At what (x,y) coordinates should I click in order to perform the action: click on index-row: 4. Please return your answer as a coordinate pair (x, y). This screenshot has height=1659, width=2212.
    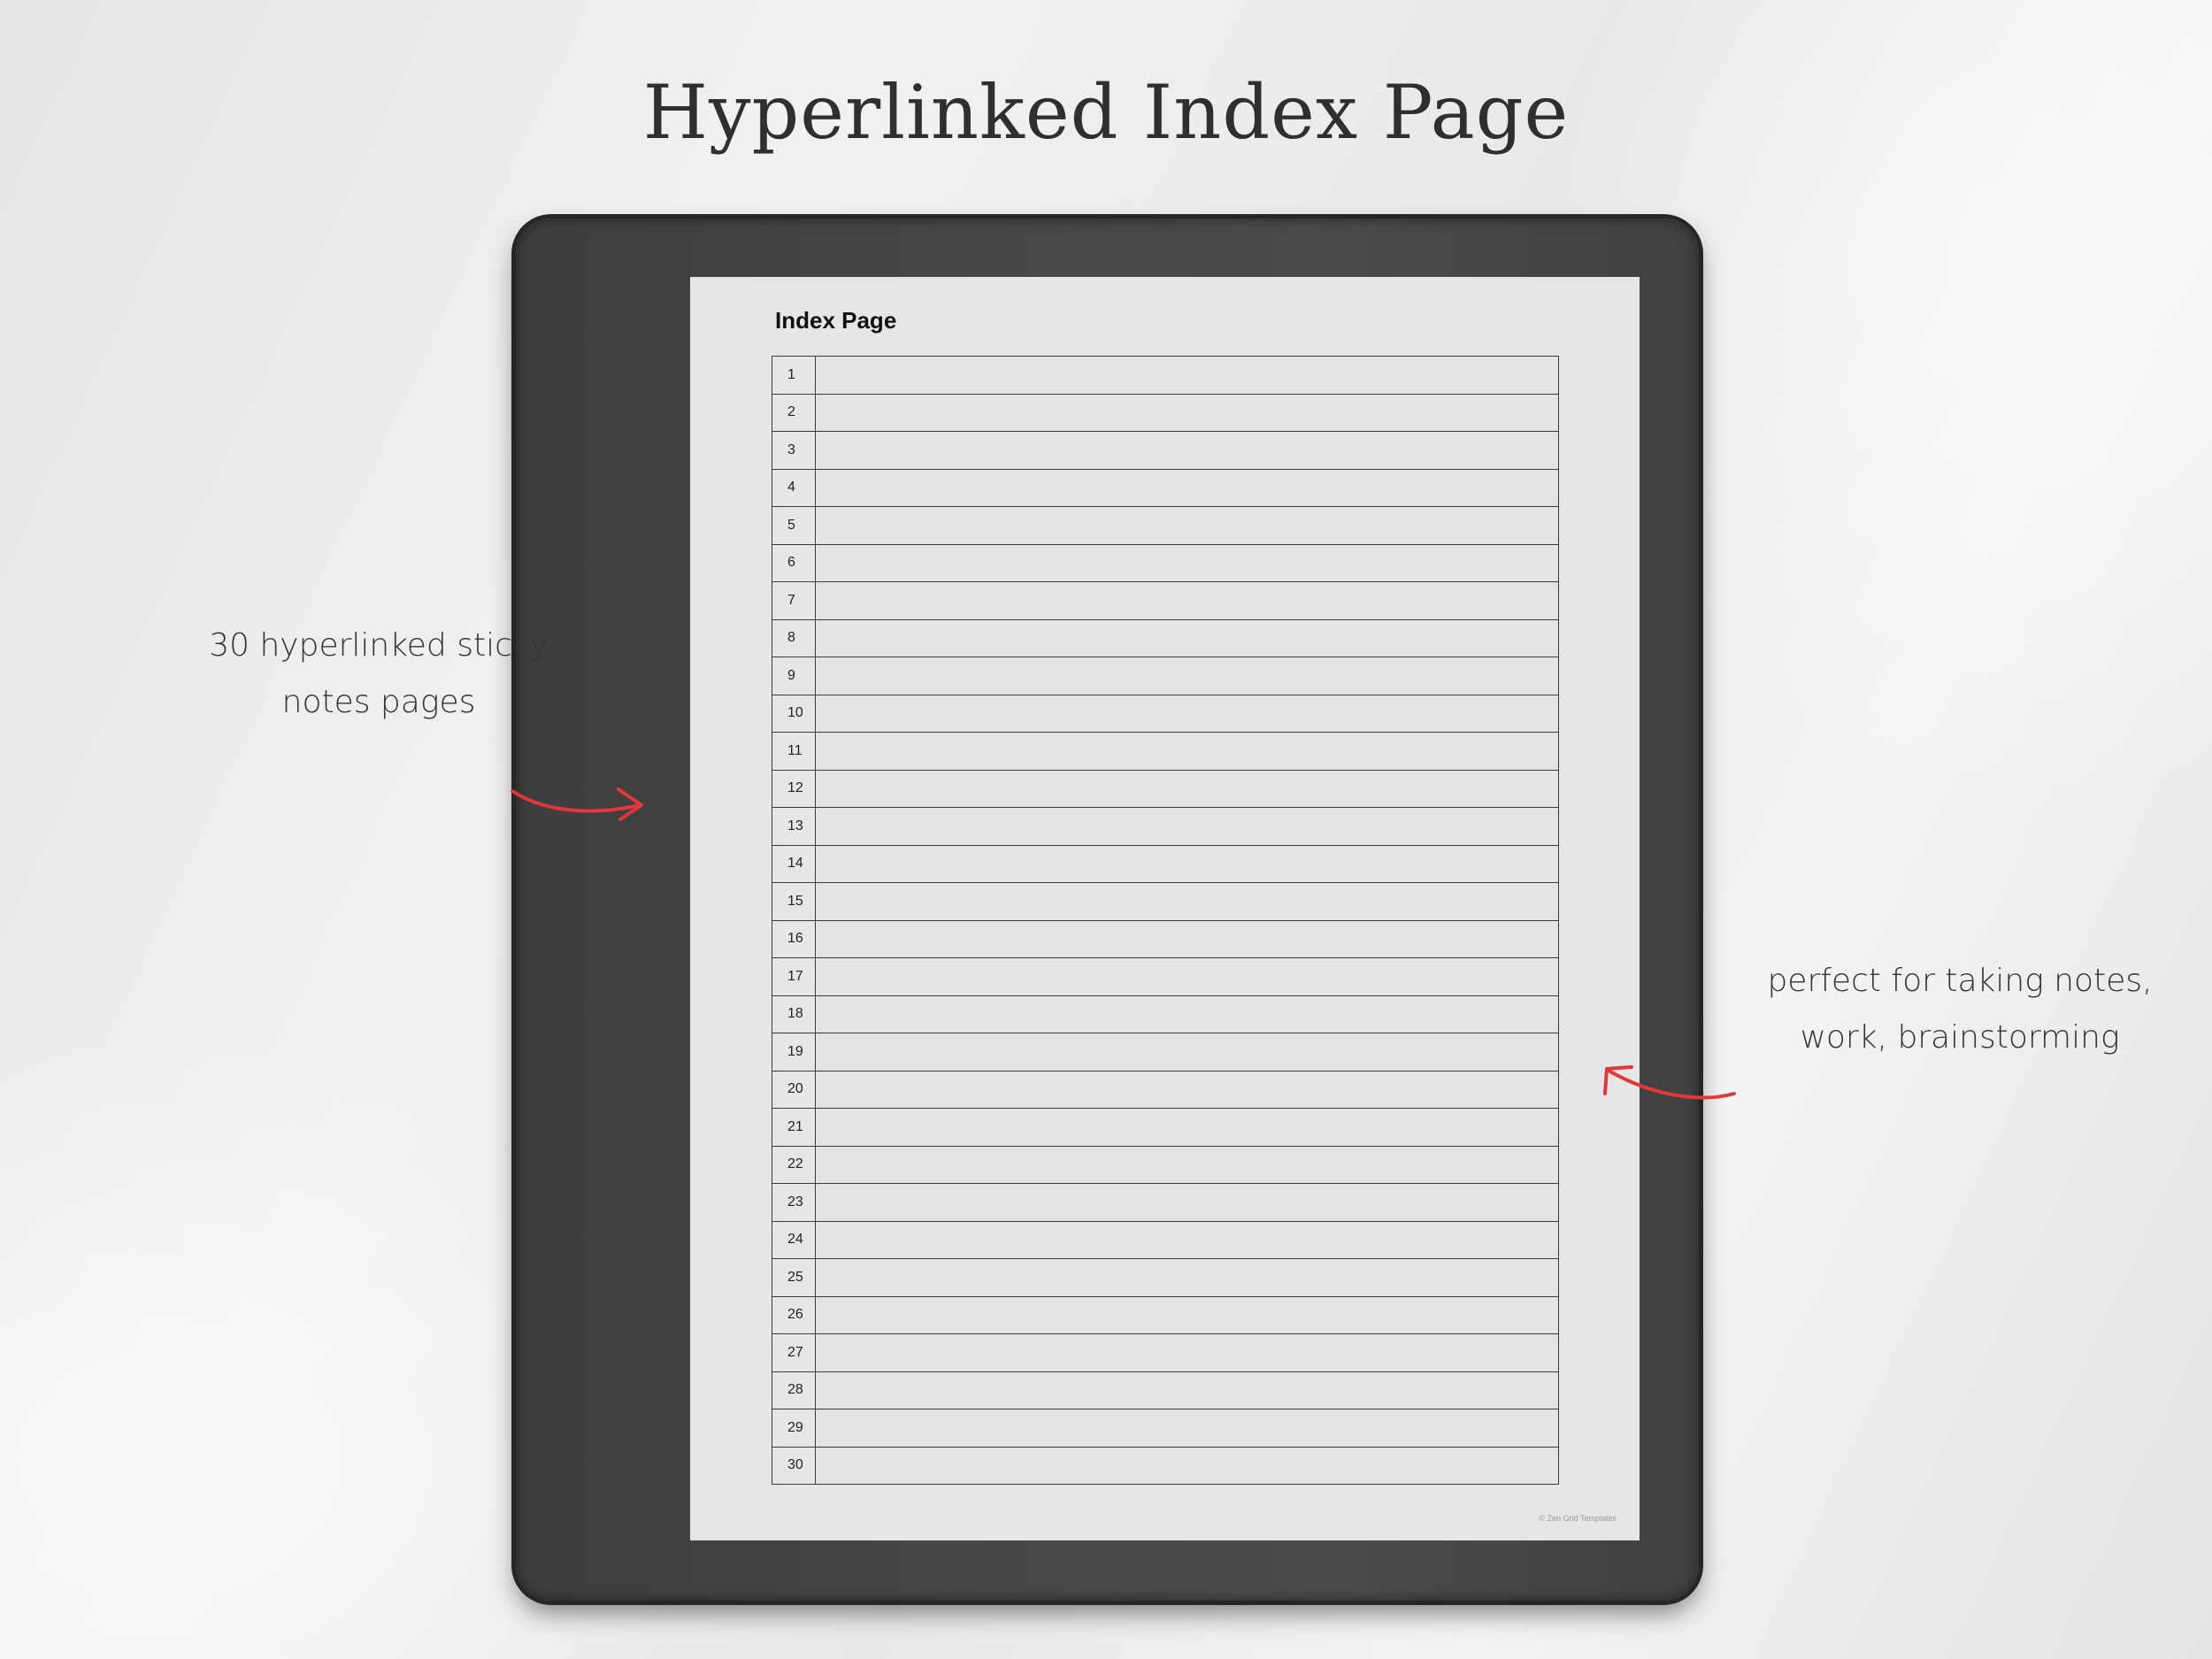
    Looking at the image, I should click on (1165, 488).